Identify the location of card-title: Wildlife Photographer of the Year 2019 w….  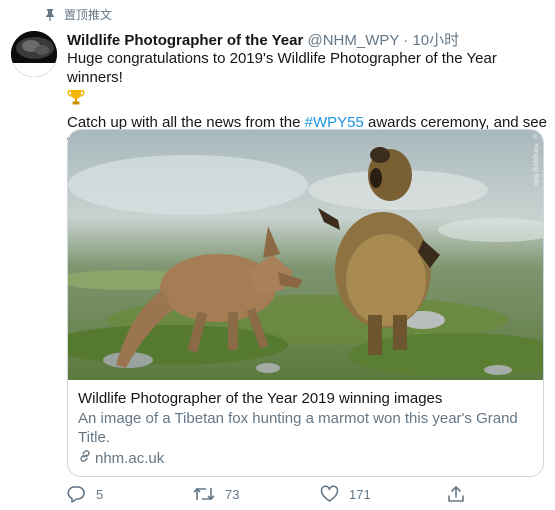
(260, 398).